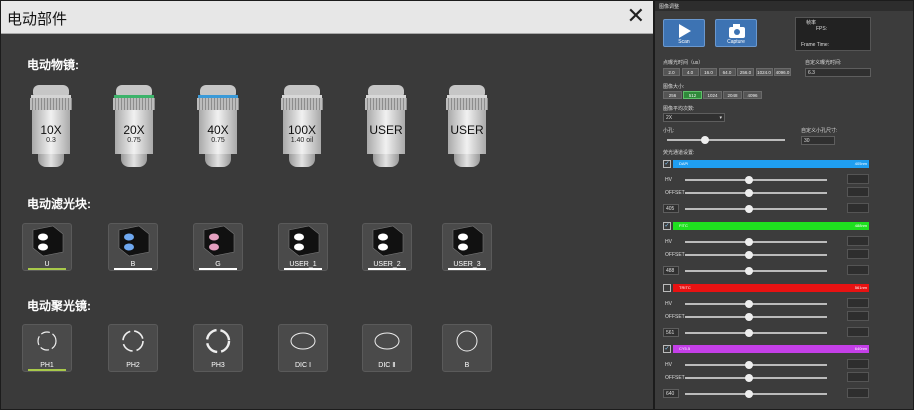 The height and width of the screenshot is (410, 914). Describe the element at coordinates (387, 247) in the screenshot. I see `filter-cube-5: USER_2` at that location.